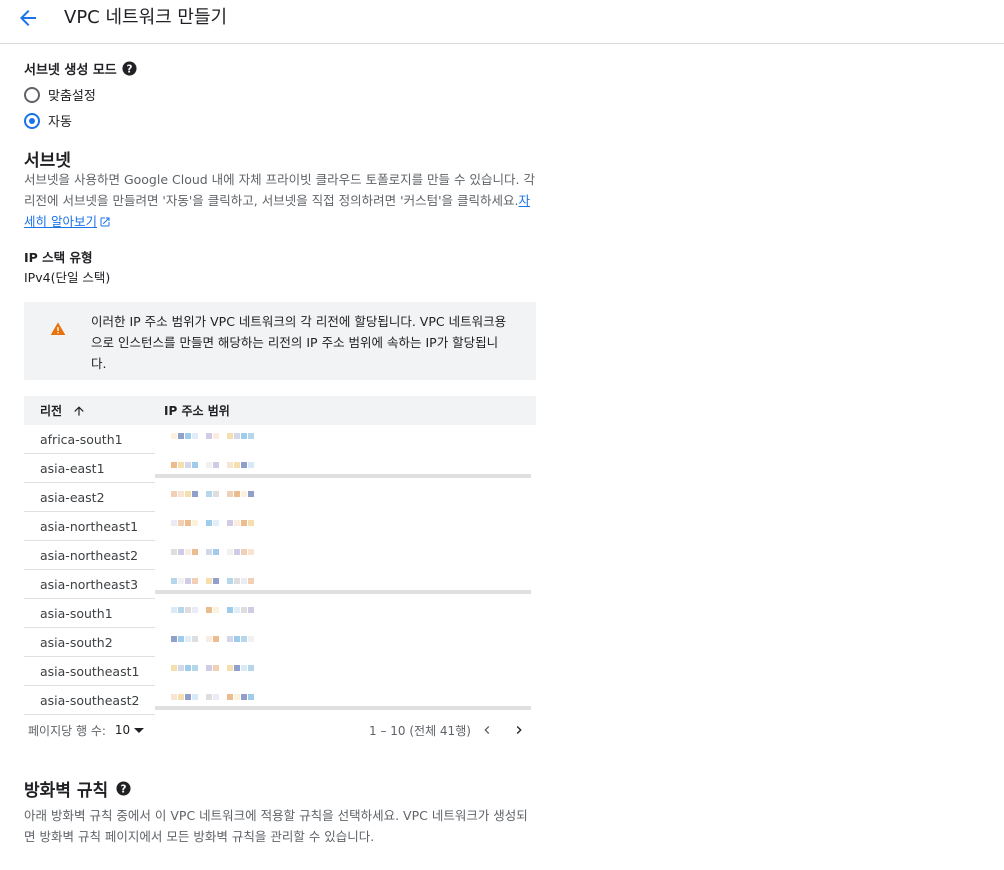 Image resolution: width=1004 pixels, height=870 pixels. I want to click on table-header: 리전 IP 주소 범위, so click(280, 410).